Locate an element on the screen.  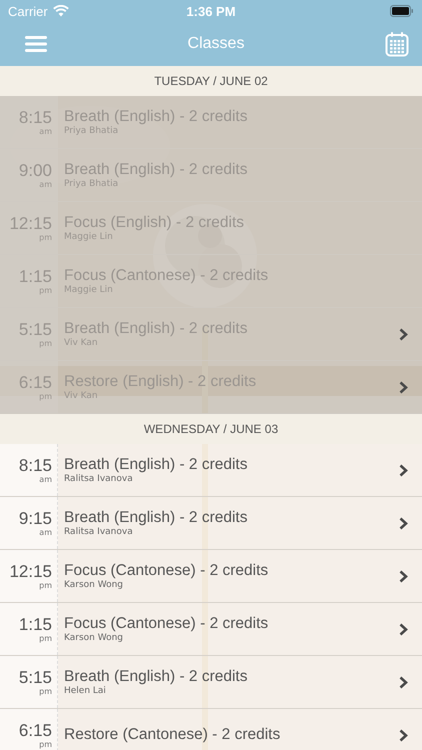
class-row: 8:15 am Breath (English) - 2 credits Ralitsa Ivanova is located at coordinates (211, 470).